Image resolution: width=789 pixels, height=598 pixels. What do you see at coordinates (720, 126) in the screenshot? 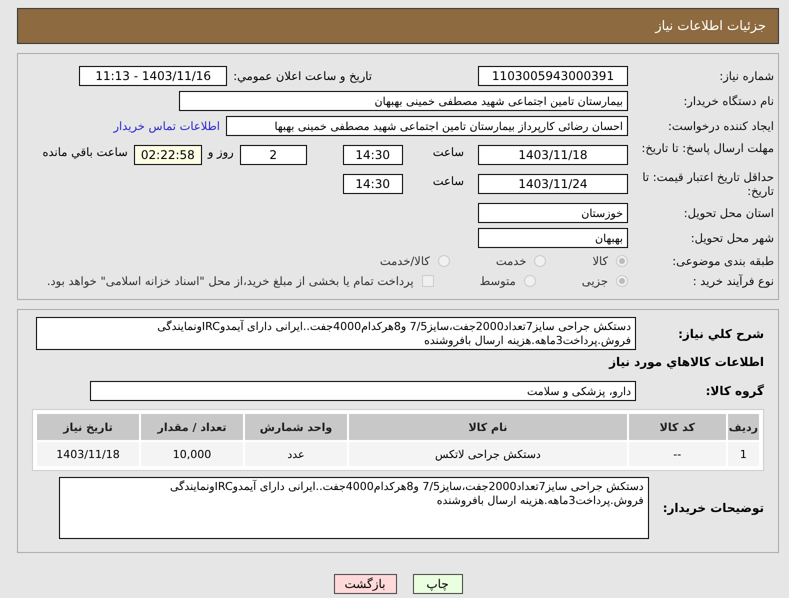
I see `field-label: ایجاد کننده درخواست:` at bounding box center [720, 126].